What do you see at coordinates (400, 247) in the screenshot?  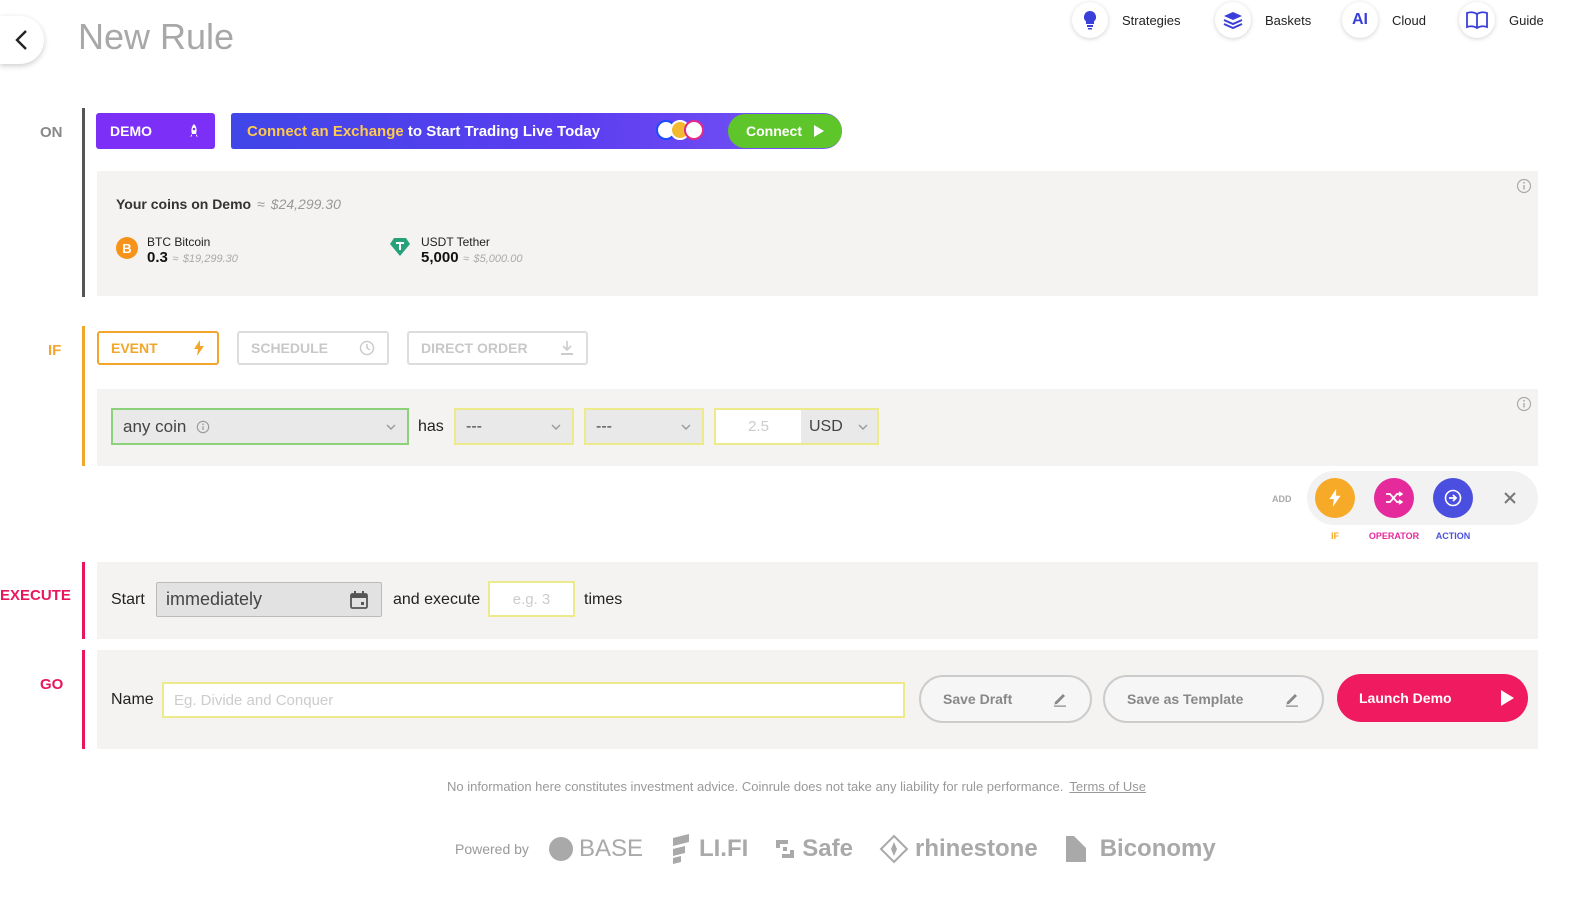 I see `tether-icon` at bounding box center [400, 247].